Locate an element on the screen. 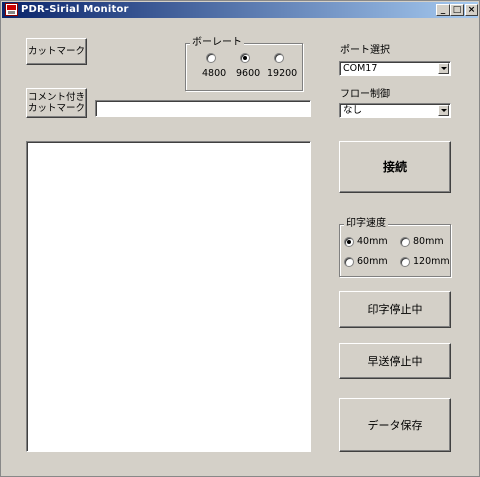 This screenshot has width=480, height=477. connect-label: 接続 is located at coordinates (394, 166).